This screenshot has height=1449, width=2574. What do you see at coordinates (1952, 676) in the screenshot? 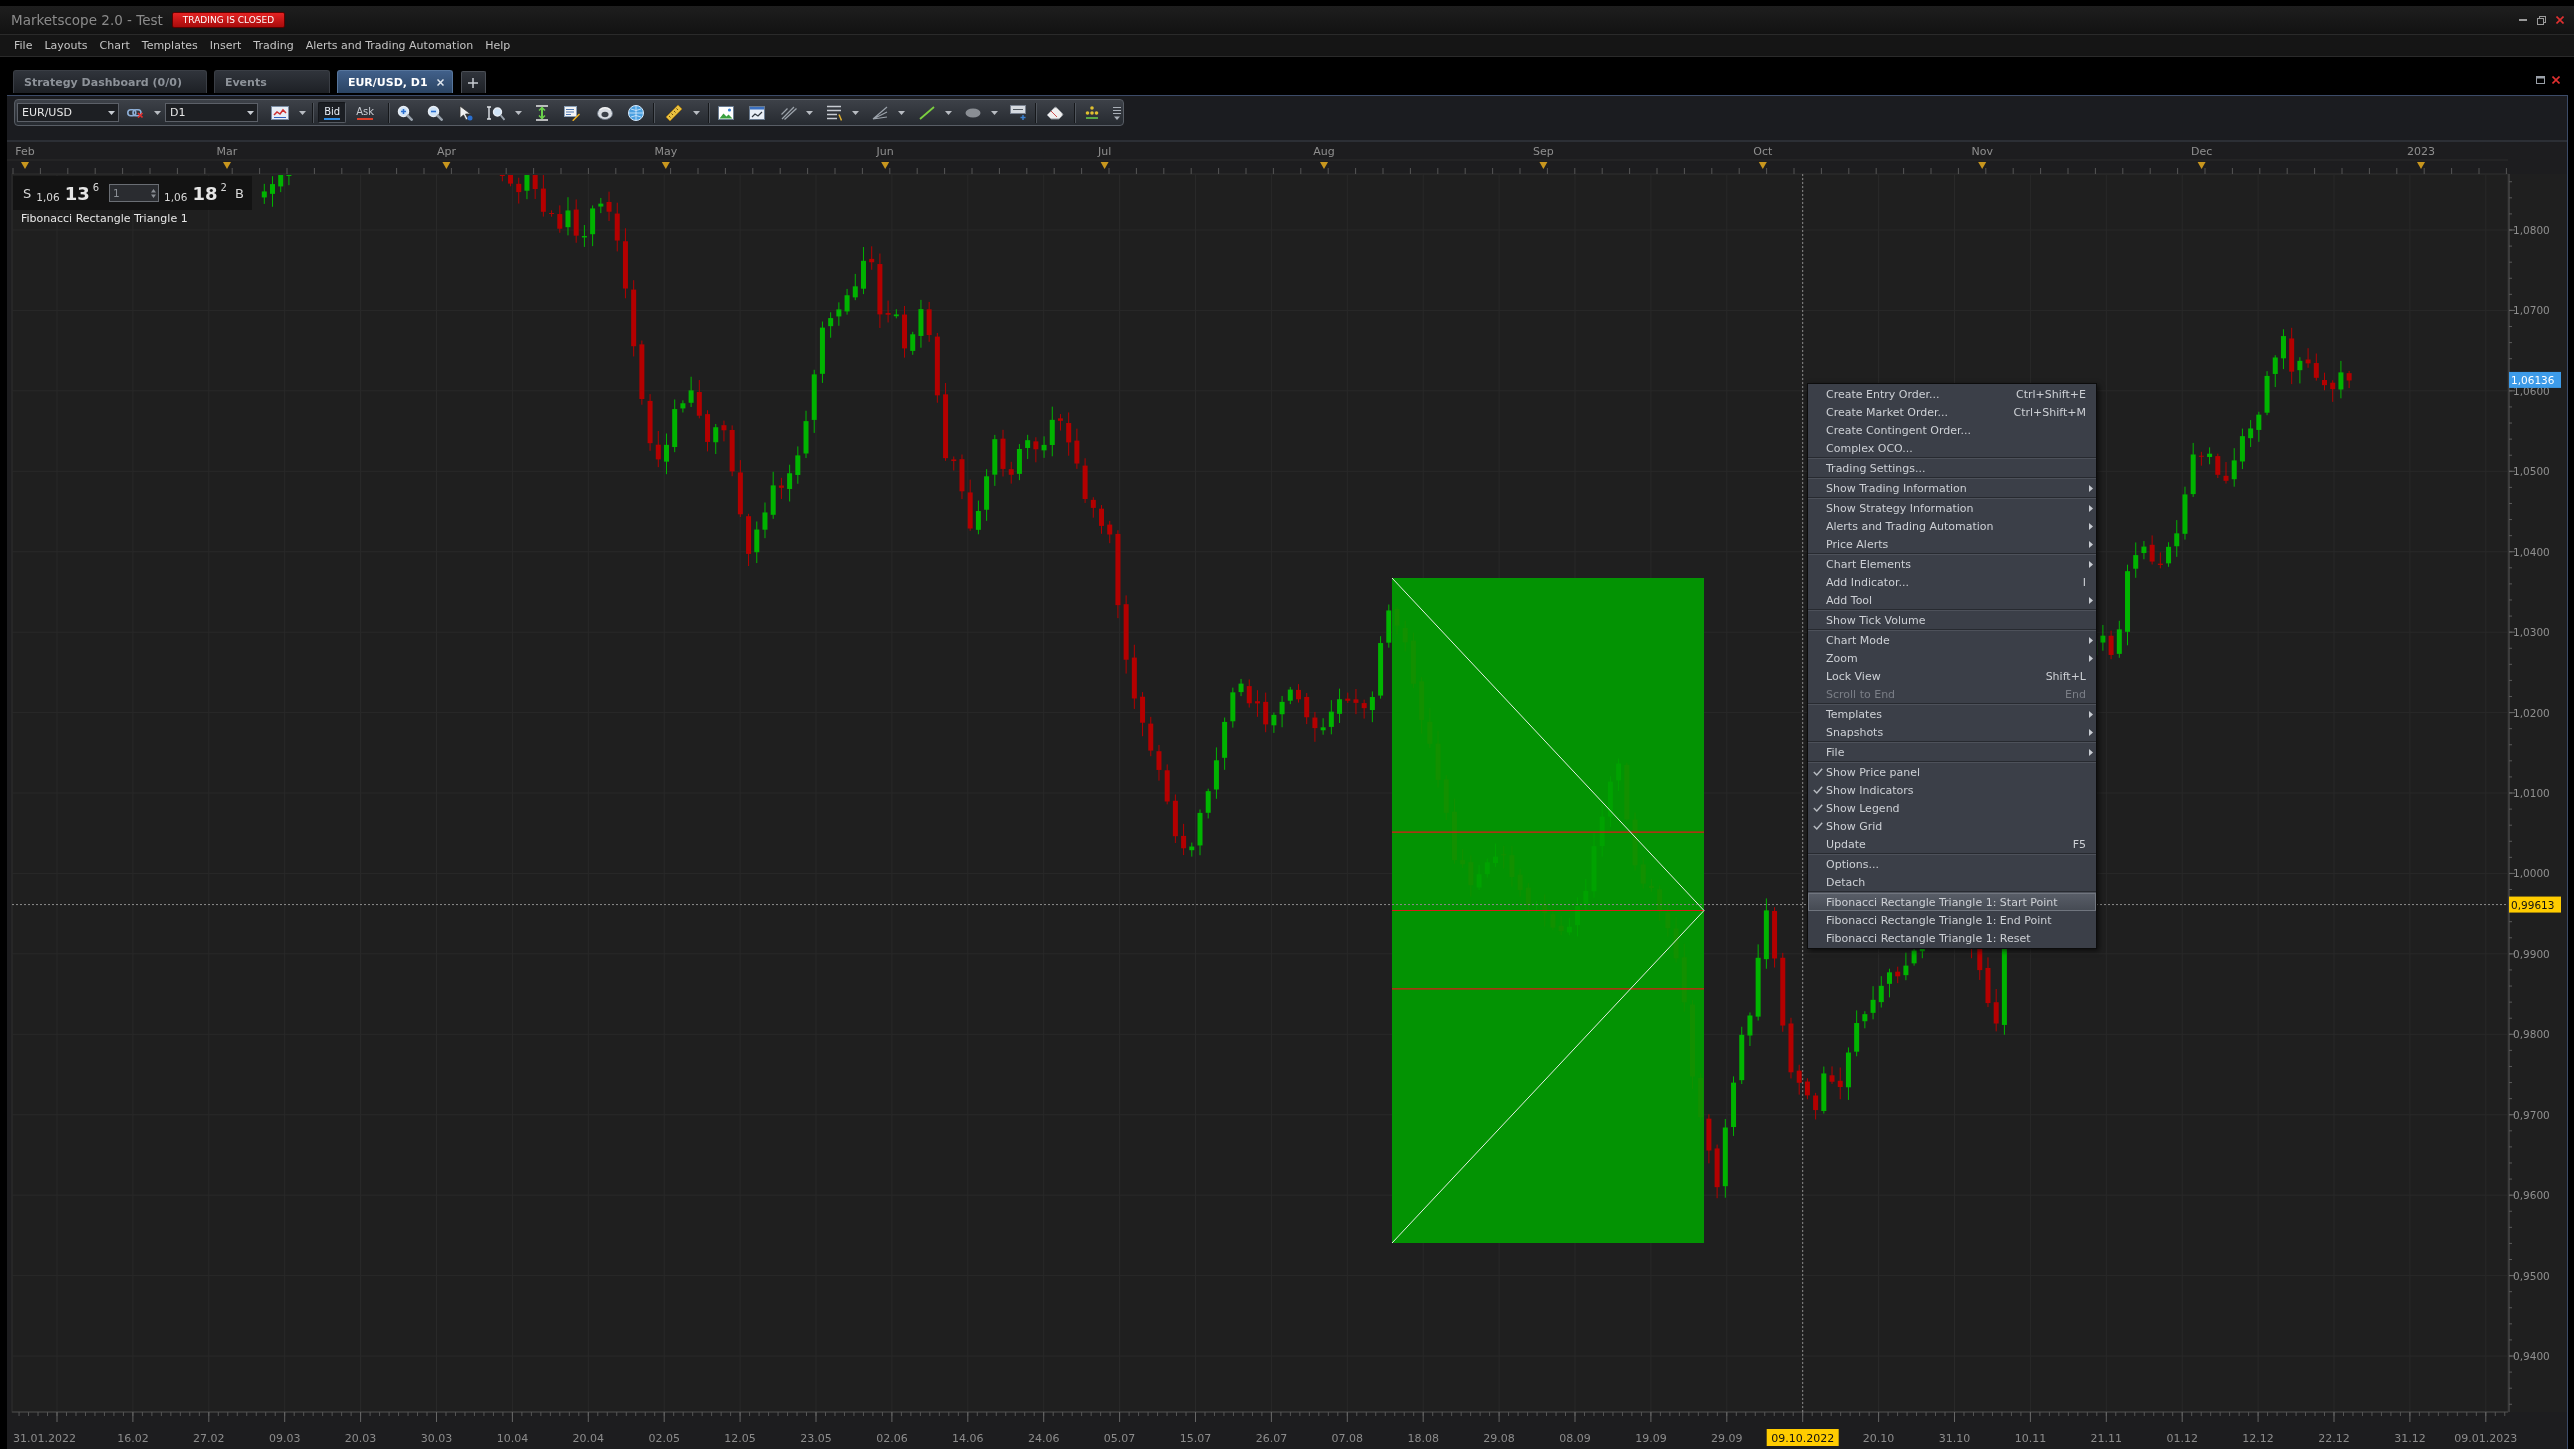
I see `menu-item: Lock View Shift+L` at bounding box center [1952, 676].